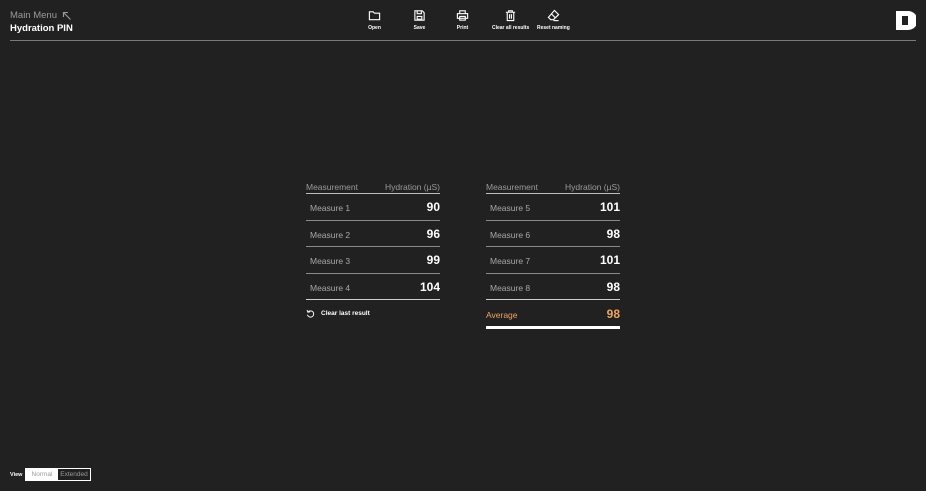  What do you see at coordinates (462, 15) in the screenshot?
I see `printer-icon` at bounding box center [462, 15].